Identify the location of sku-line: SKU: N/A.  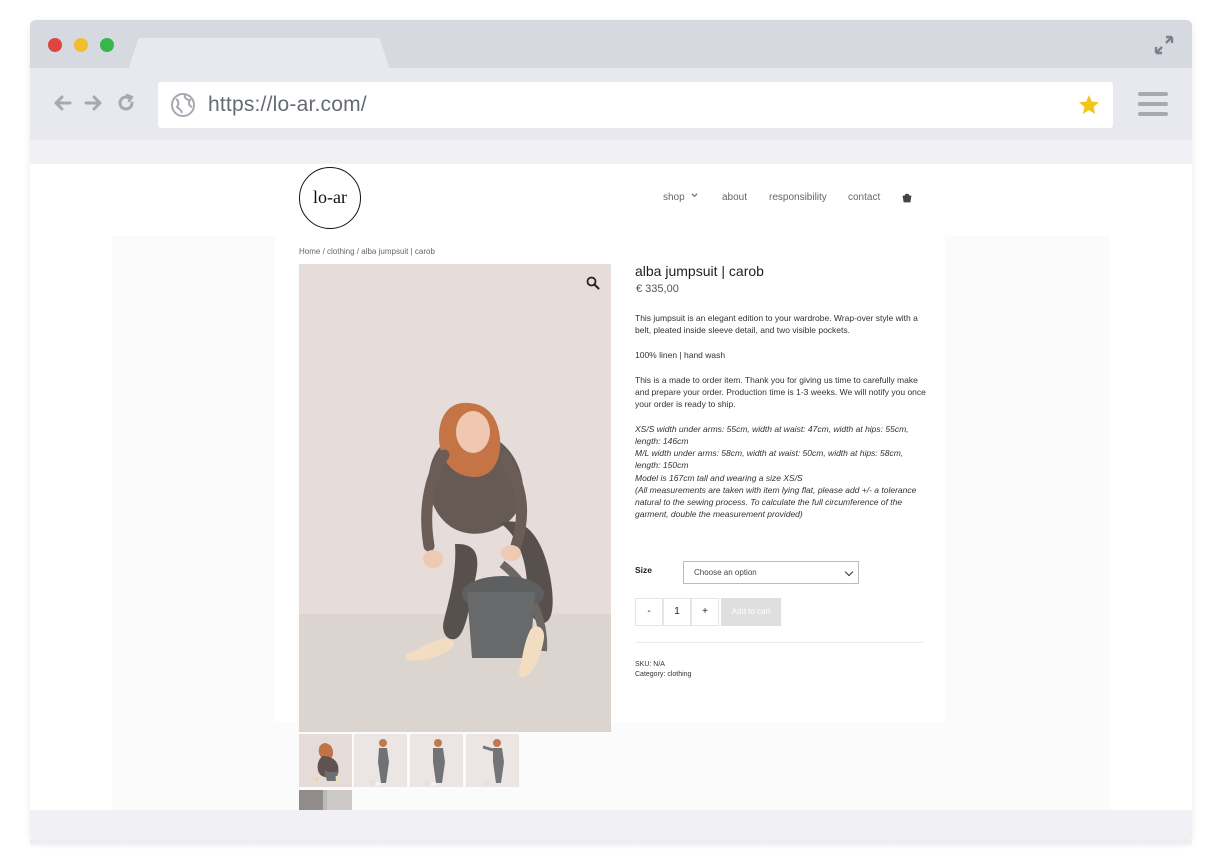
(650, 664).